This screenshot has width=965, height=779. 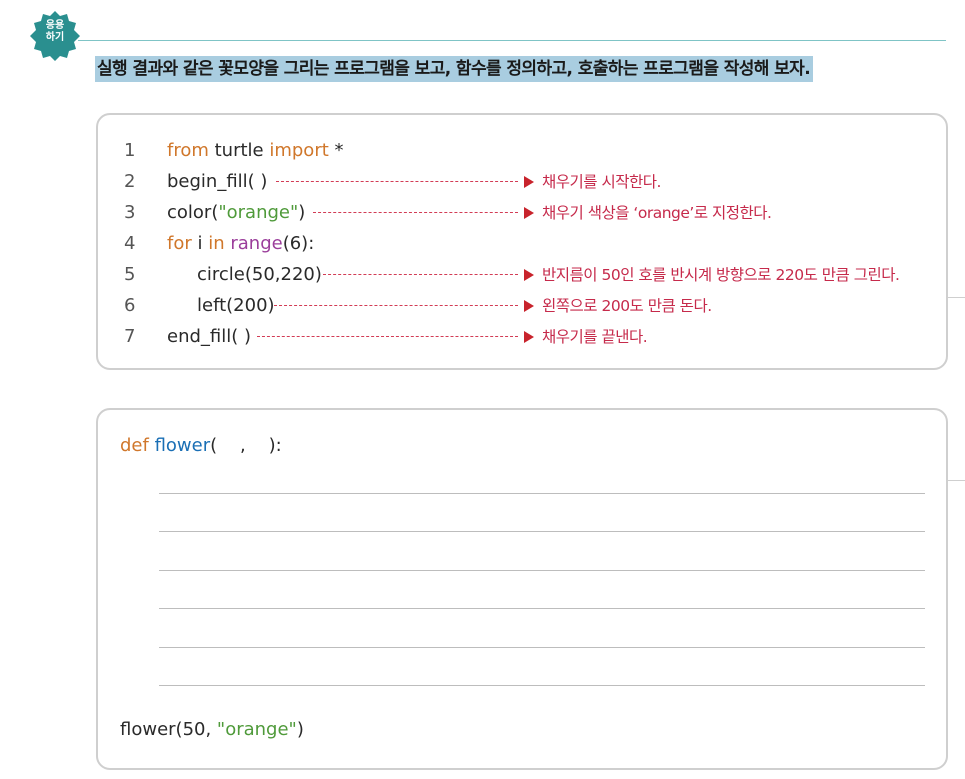 I want to click on parameter-blanks: ( , ):, so click(x=246, y=445).